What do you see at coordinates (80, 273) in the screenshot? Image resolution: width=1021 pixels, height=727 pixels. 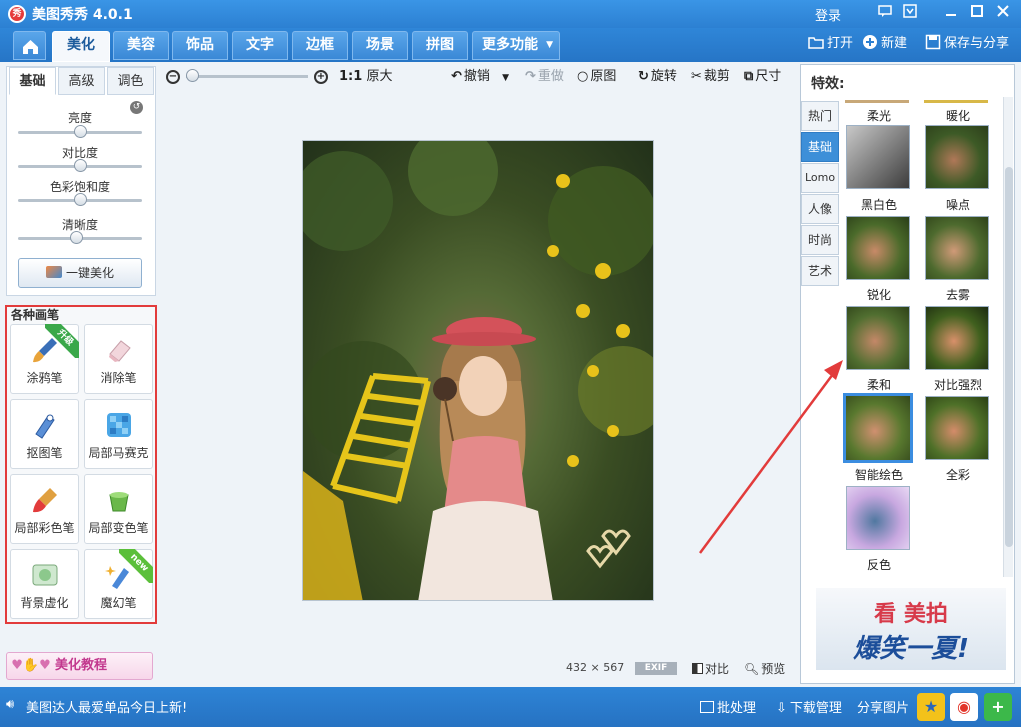 I see `one-key-beautify-button: 一键美化` at bounding box center [80, 273].